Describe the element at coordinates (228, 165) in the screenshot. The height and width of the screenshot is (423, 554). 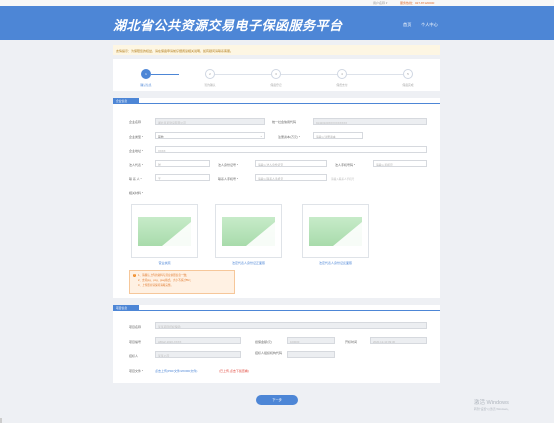
I see `legal-id-label: 法人身份证号 *` at that location.